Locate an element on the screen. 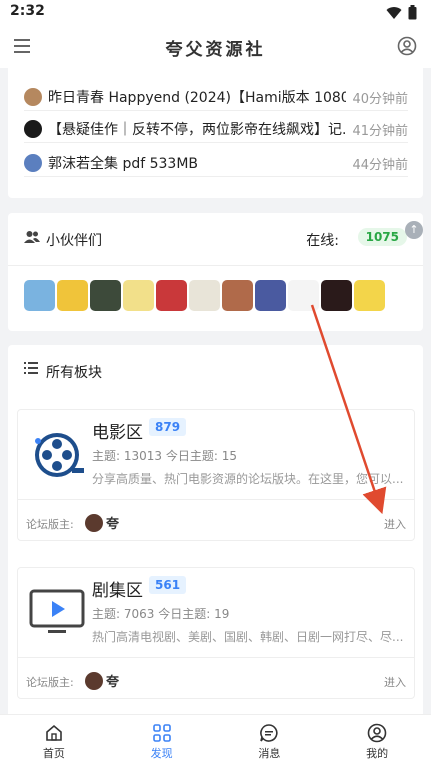 The image size is (431, 768). list-icon is located at coordinates (31, 368).